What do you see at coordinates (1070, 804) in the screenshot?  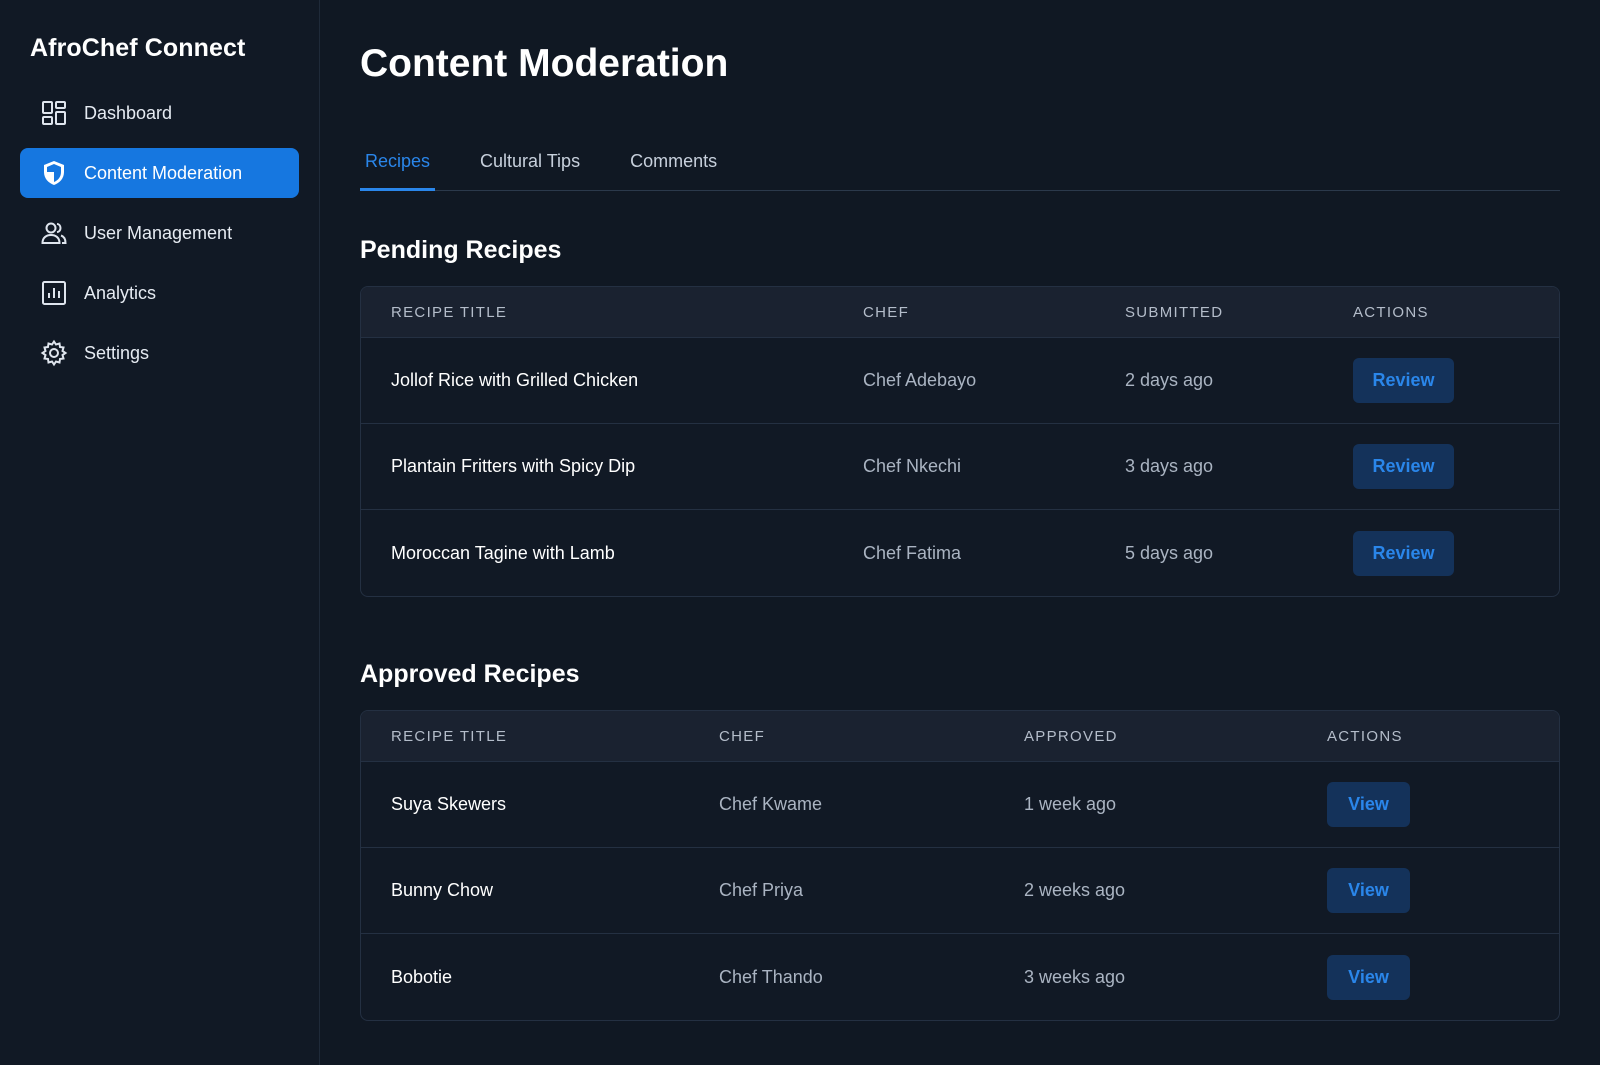 I see `approved-time: 1 week ago` at bounding box center [1070, 804].